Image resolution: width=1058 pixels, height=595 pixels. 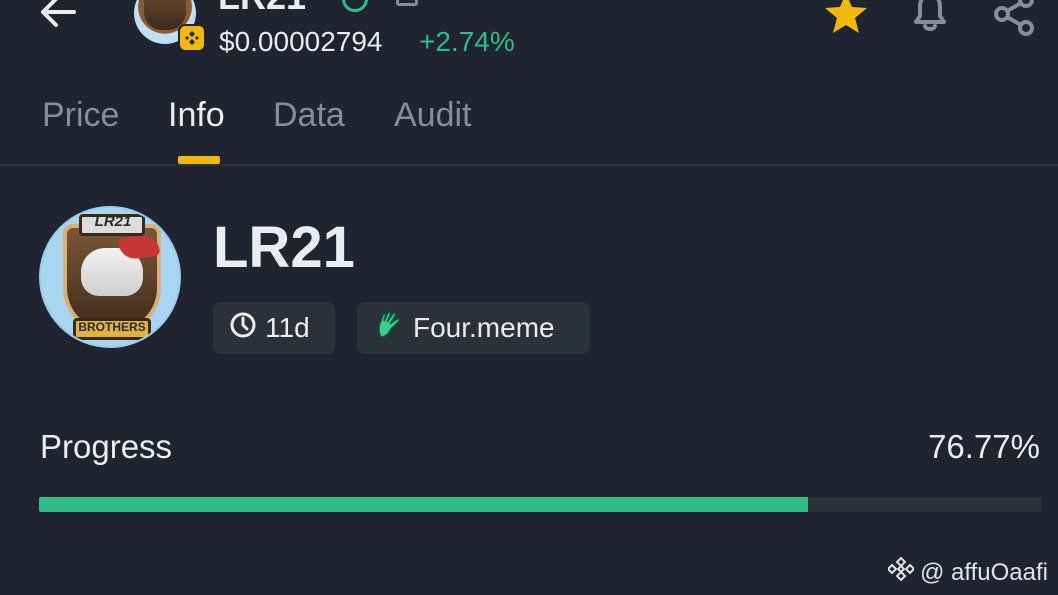 I want to click on token-age: 11d, so click(x=287, y=327).